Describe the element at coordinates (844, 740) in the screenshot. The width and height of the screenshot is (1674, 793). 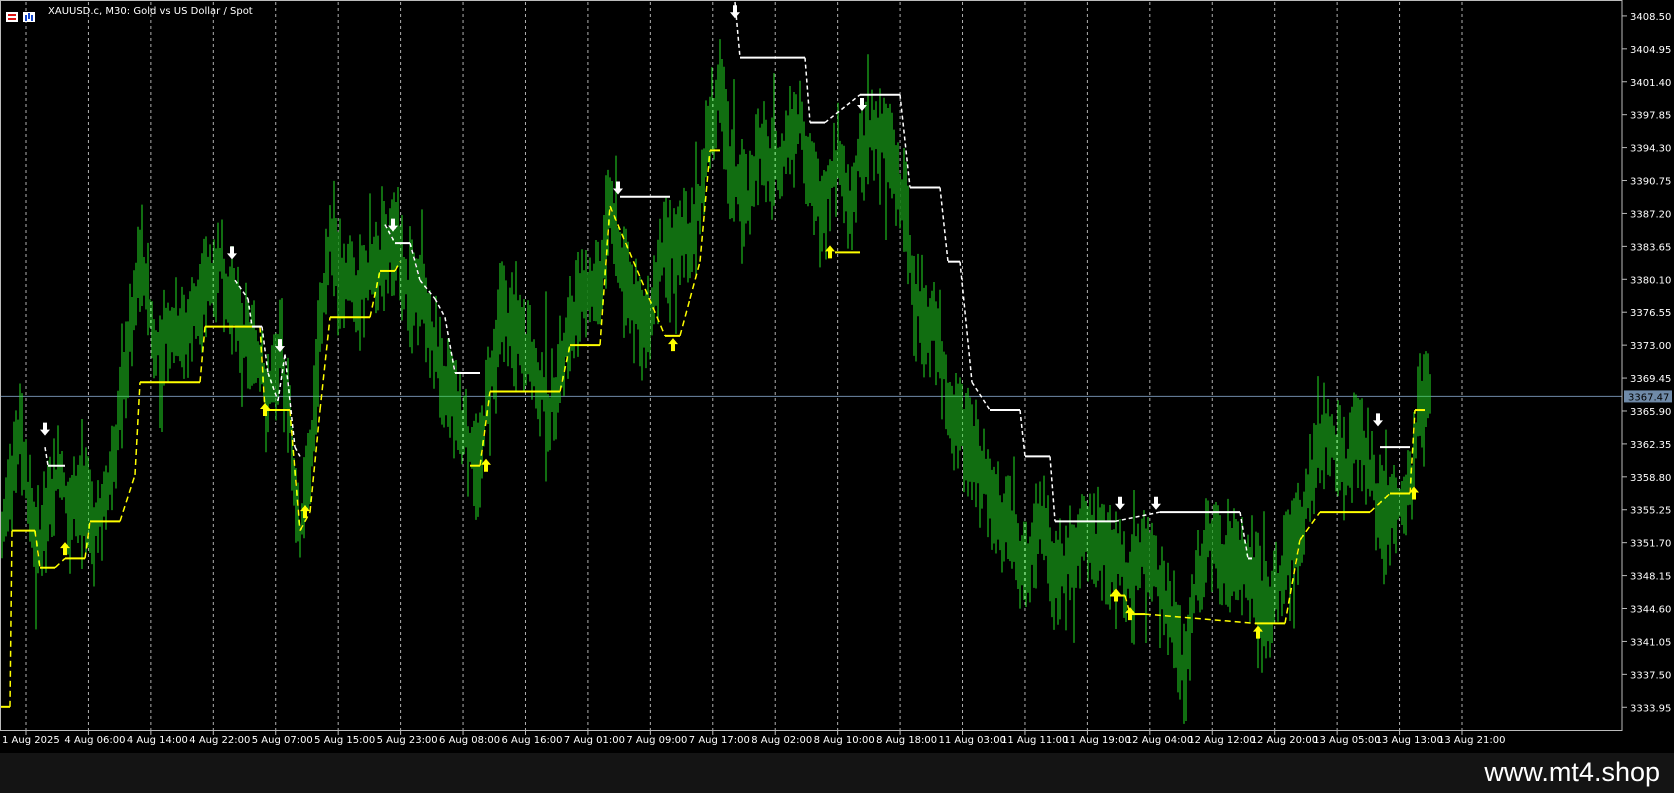
I see `time-label: 8 Aug 10:00` at that location.